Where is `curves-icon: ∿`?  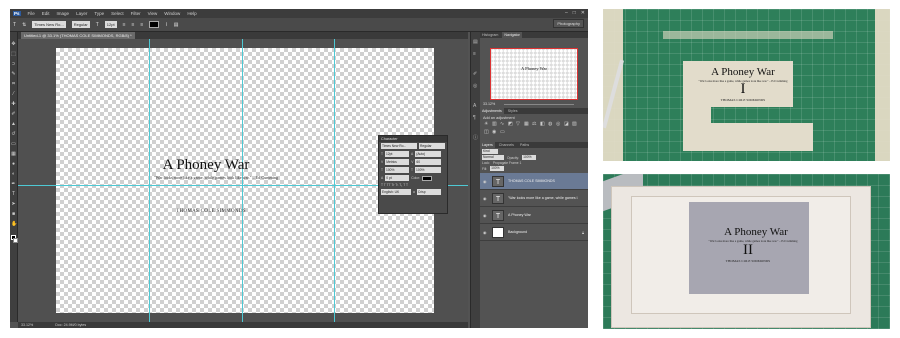
curves-icon: ∿ is located at coordinates (502, 124).